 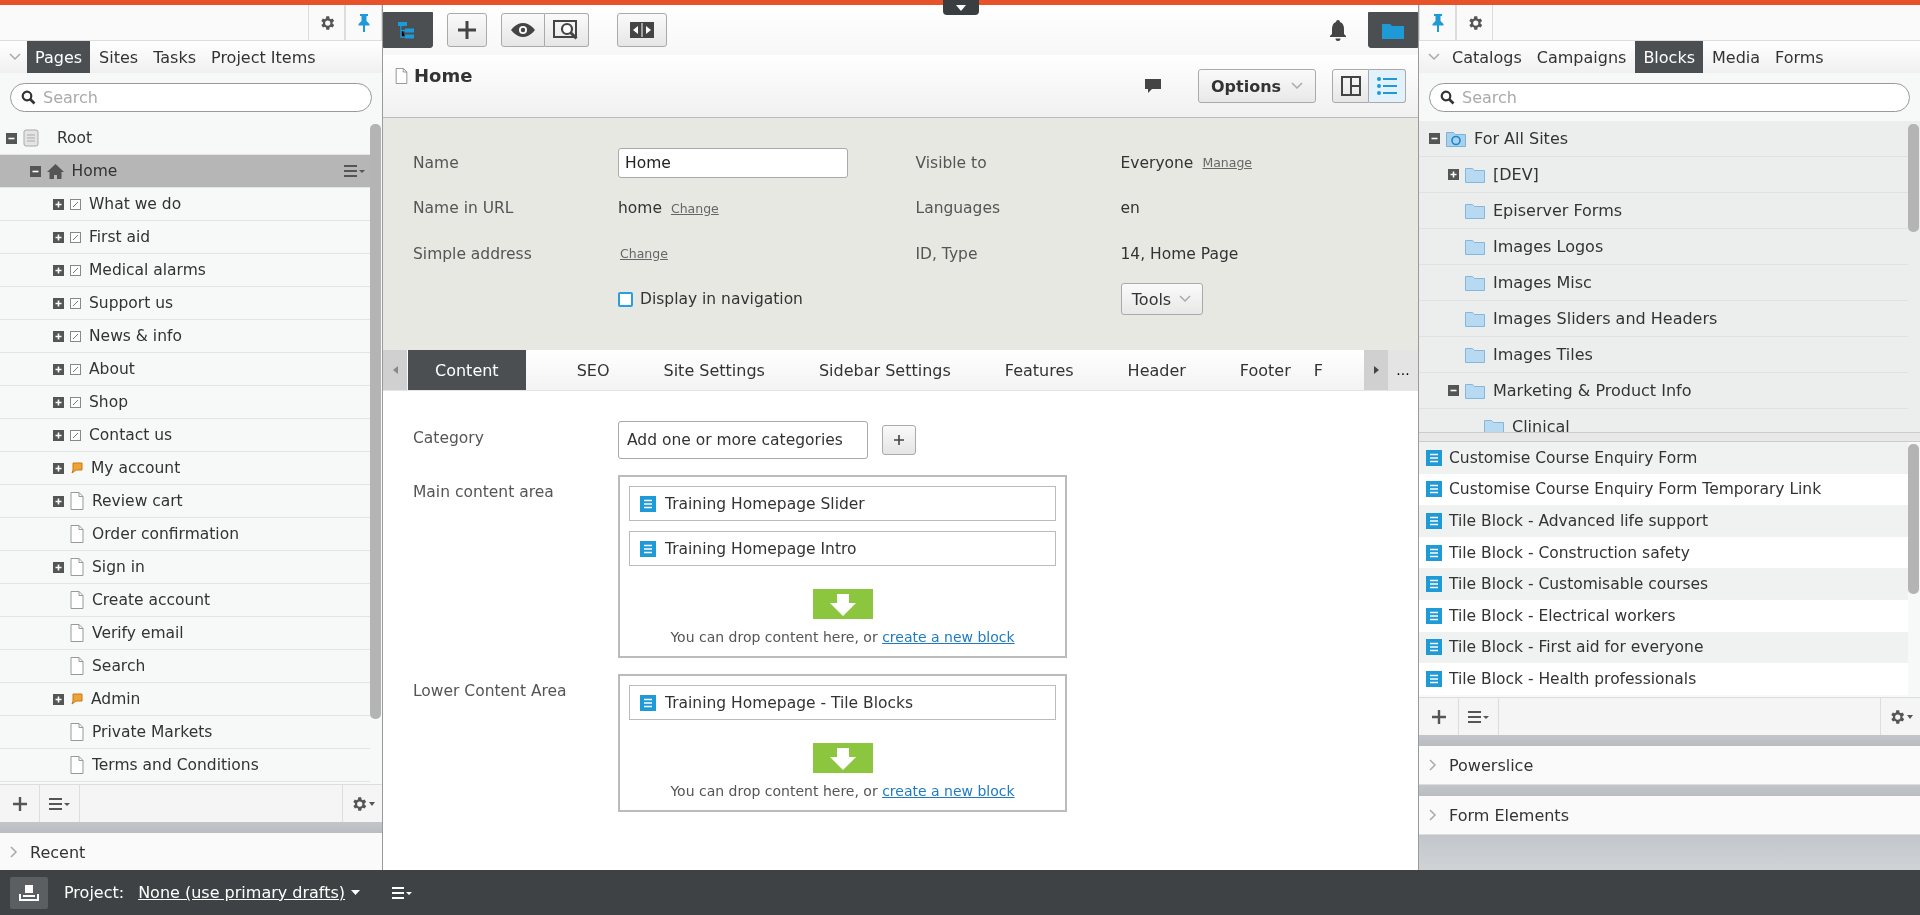 What do you see at coordinates (185, 468) in the screenshot?
I see `tree-item: My account` at bounding box center [185, 468].